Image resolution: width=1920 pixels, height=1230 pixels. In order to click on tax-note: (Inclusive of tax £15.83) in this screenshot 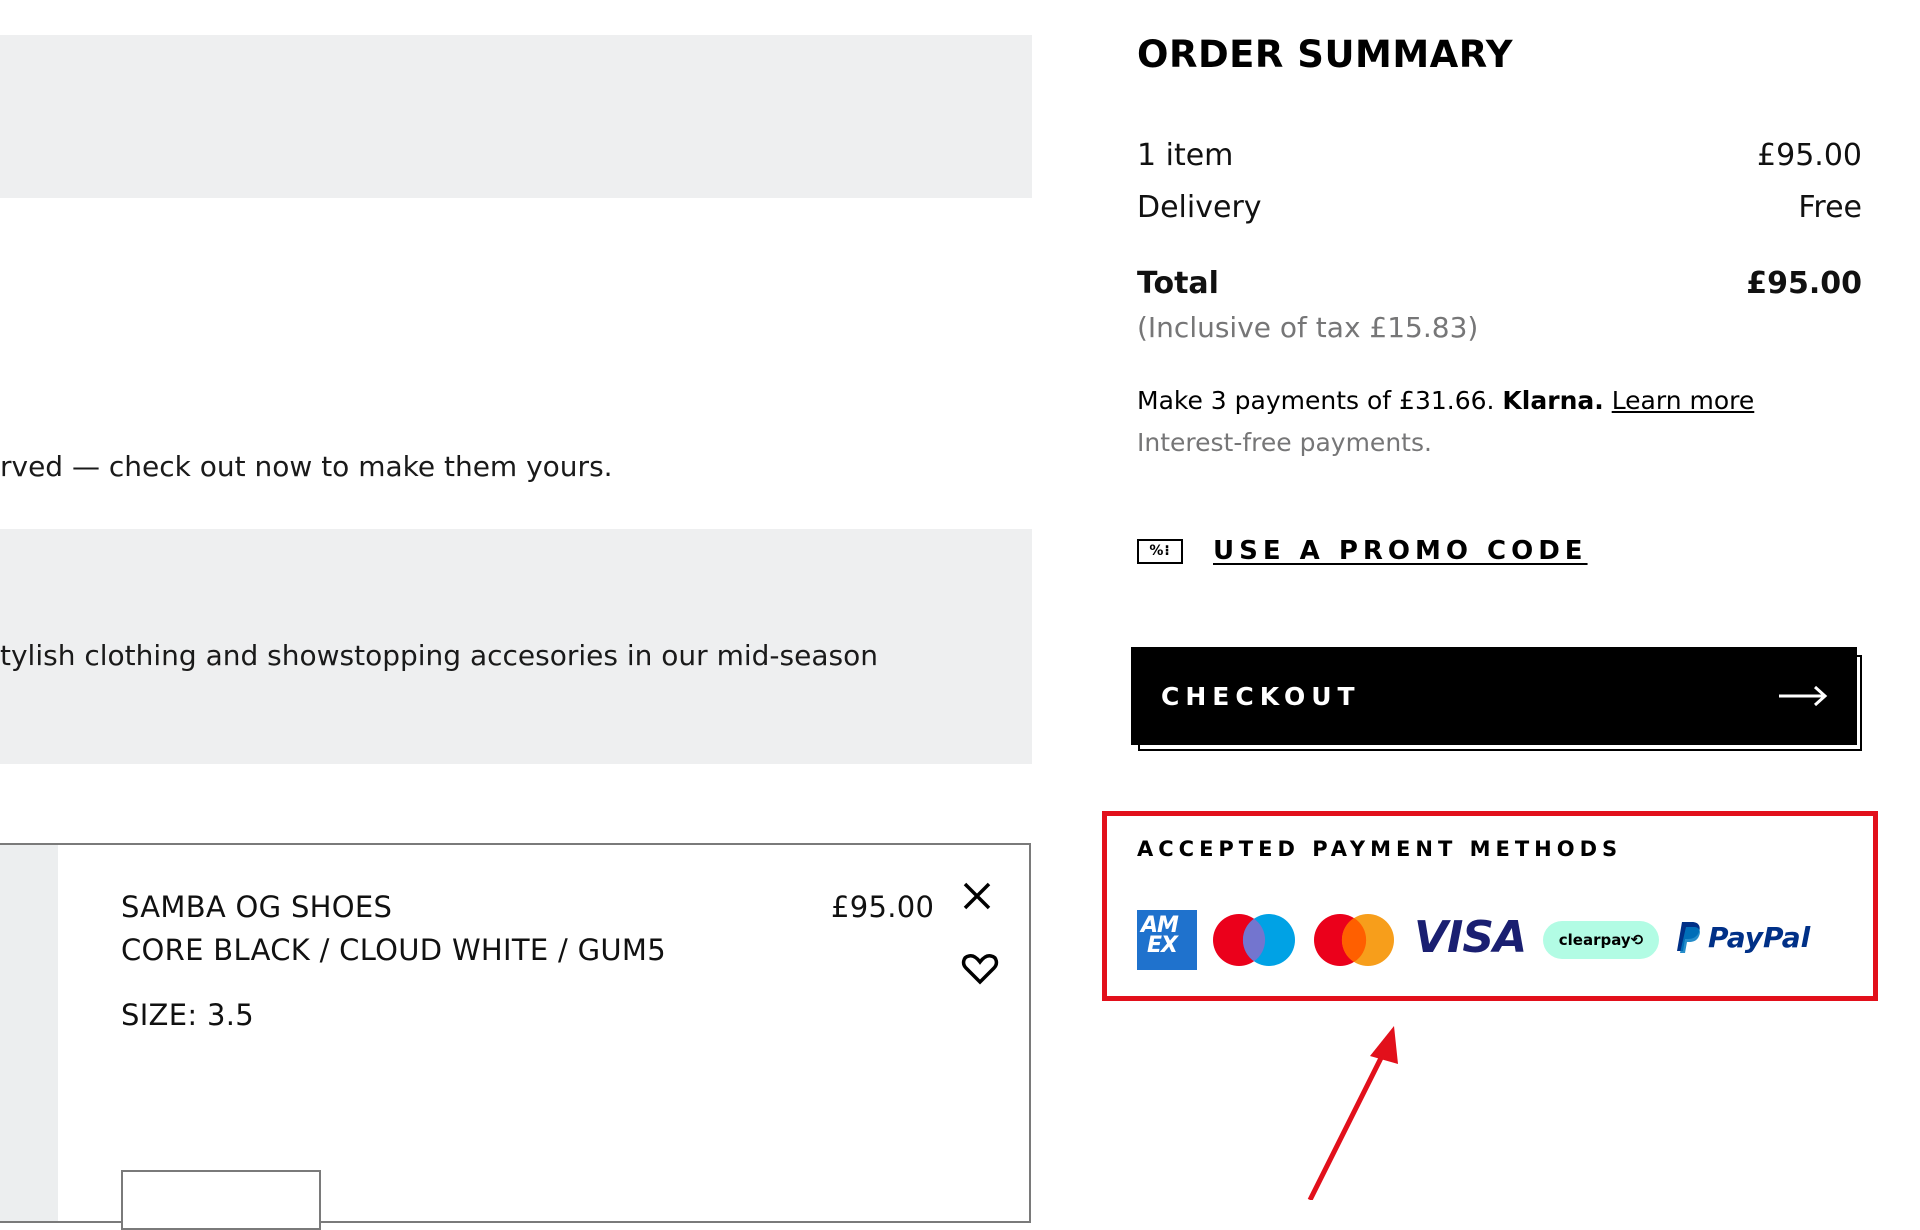, I will do `click(1308, 327)`.